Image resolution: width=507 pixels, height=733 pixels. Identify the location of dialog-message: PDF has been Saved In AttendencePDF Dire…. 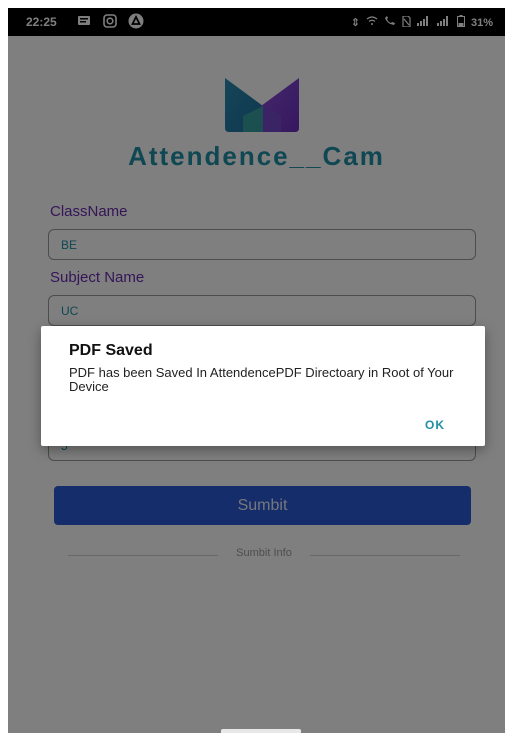
(261, 379).